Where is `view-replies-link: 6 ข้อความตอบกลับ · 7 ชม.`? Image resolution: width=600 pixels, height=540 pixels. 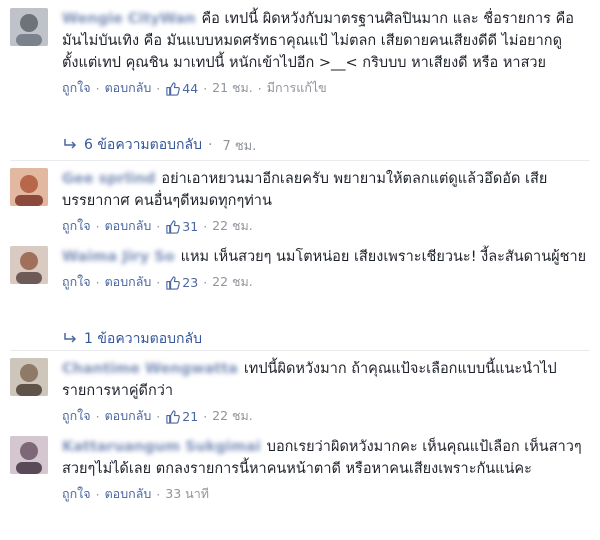 view-replies-link: 6 ข้อความตอบกลับ · 7 ชม. is located at coordinates (159, 145).